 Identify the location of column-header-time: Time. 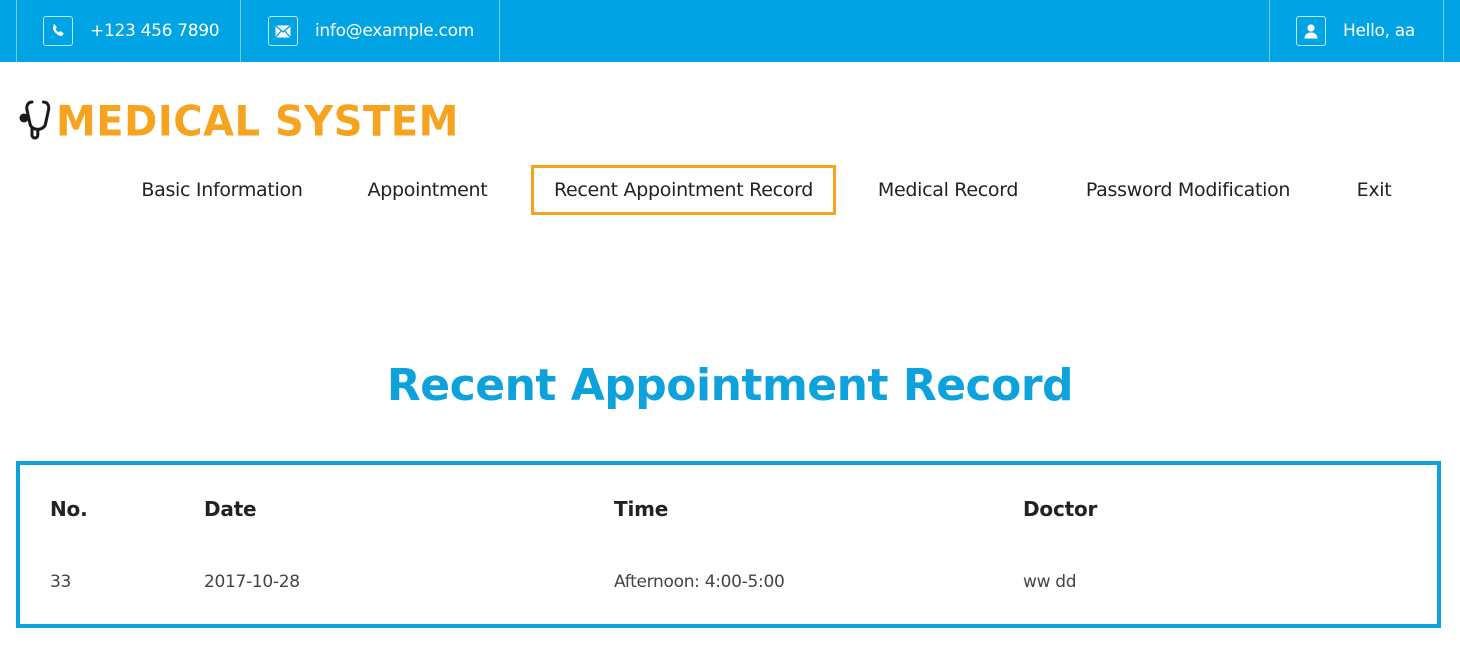
(641, 509).